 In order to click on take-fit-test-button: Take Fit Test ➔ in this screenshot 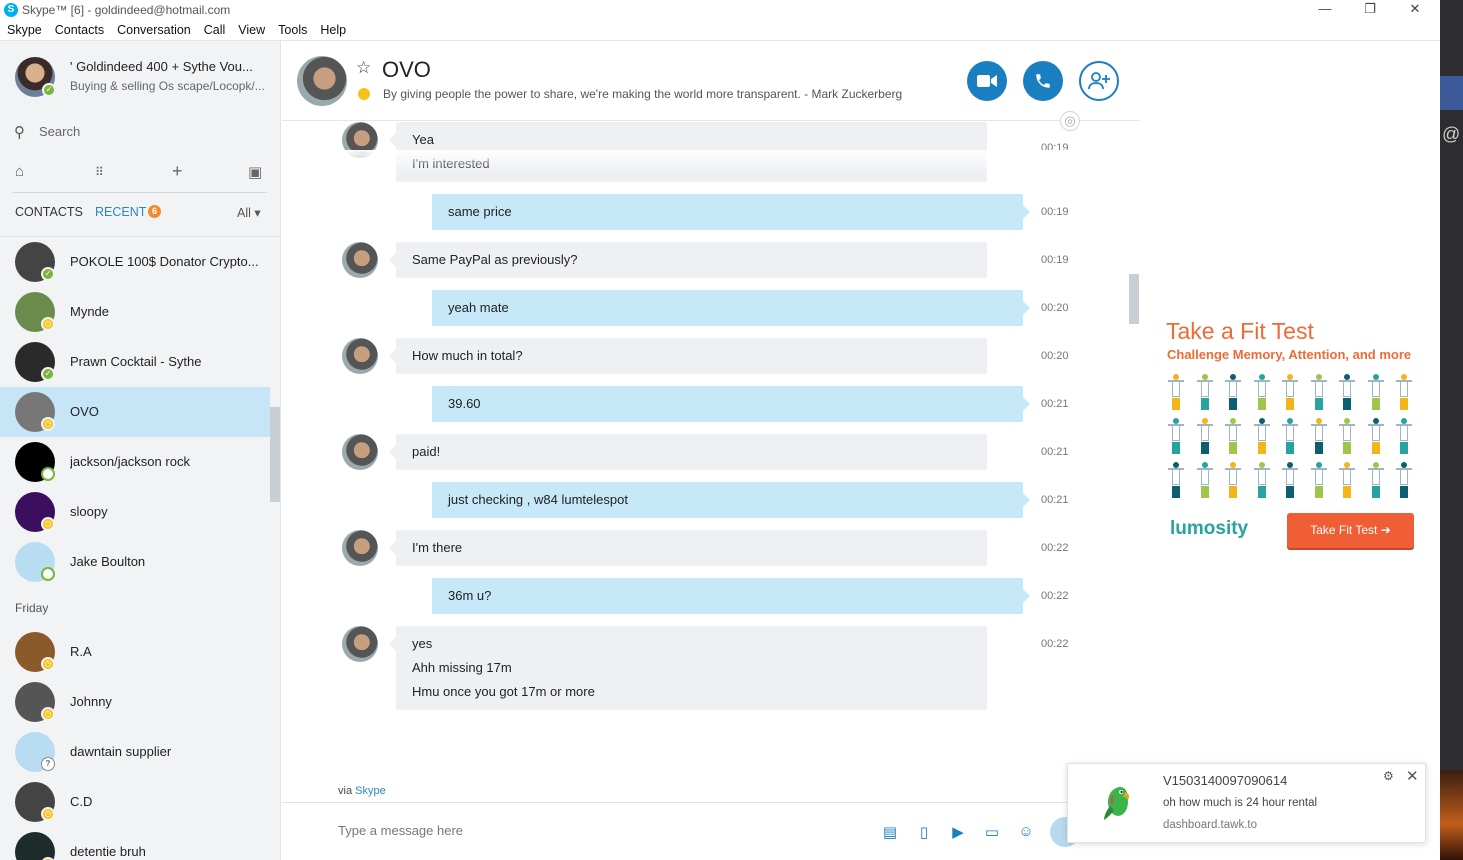, I will do `click(1350, 530)`.